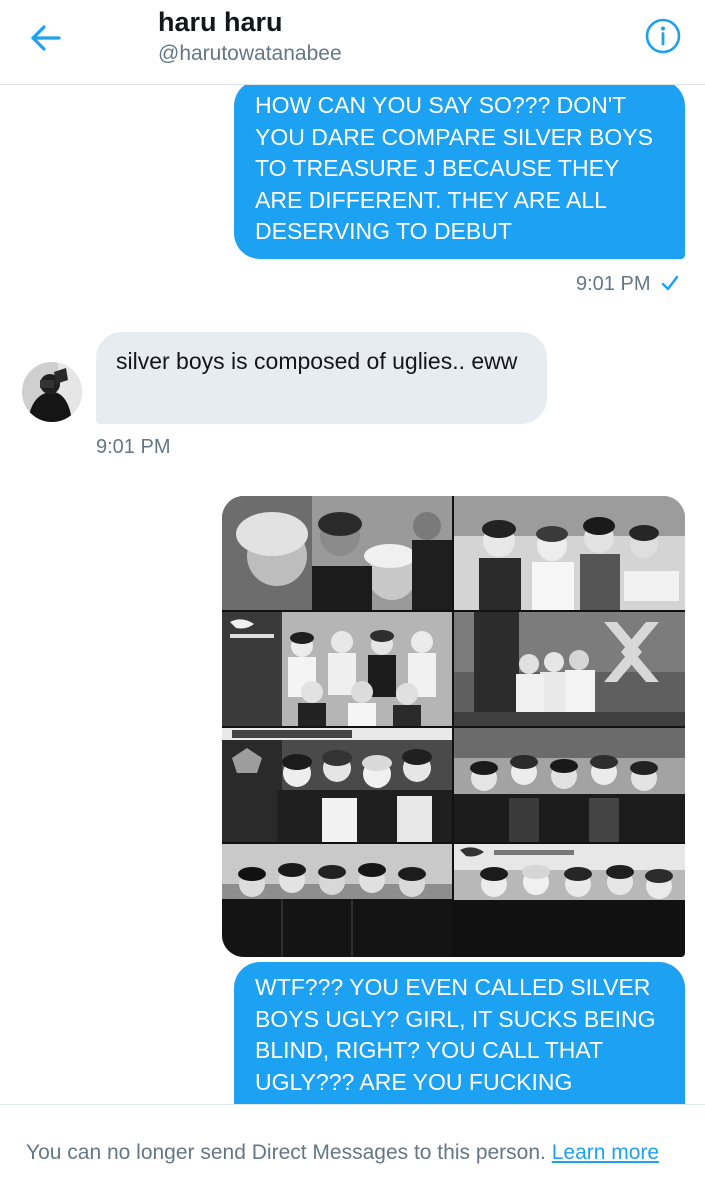 The image size is (705, 1200). I want to click on avatar-image, so click(52, 392).